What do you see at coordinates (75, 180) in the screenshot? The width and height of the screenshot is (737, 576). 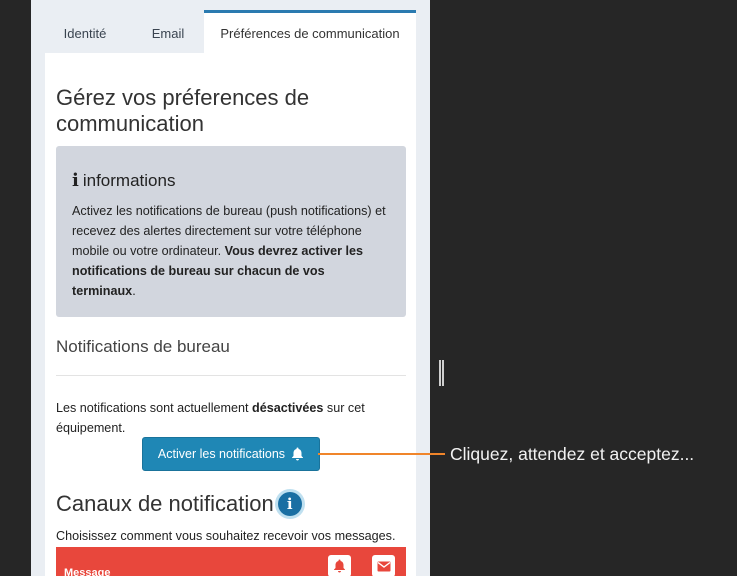 I see `info-icon: i` at bounding box center [75, 180].